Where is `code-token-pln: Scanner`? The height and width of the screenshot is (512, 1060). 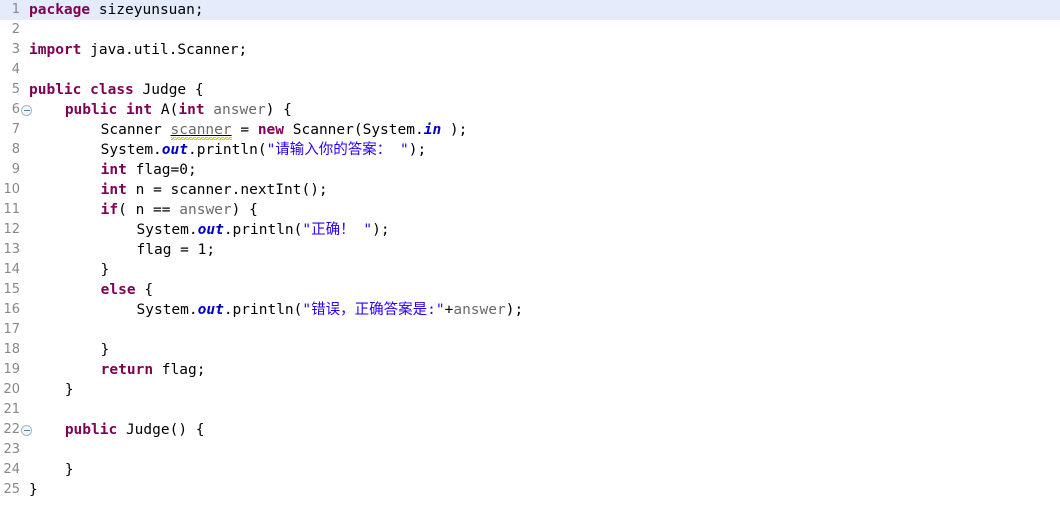
code-token-pln: Scanner is located at coordinates (135, 130).